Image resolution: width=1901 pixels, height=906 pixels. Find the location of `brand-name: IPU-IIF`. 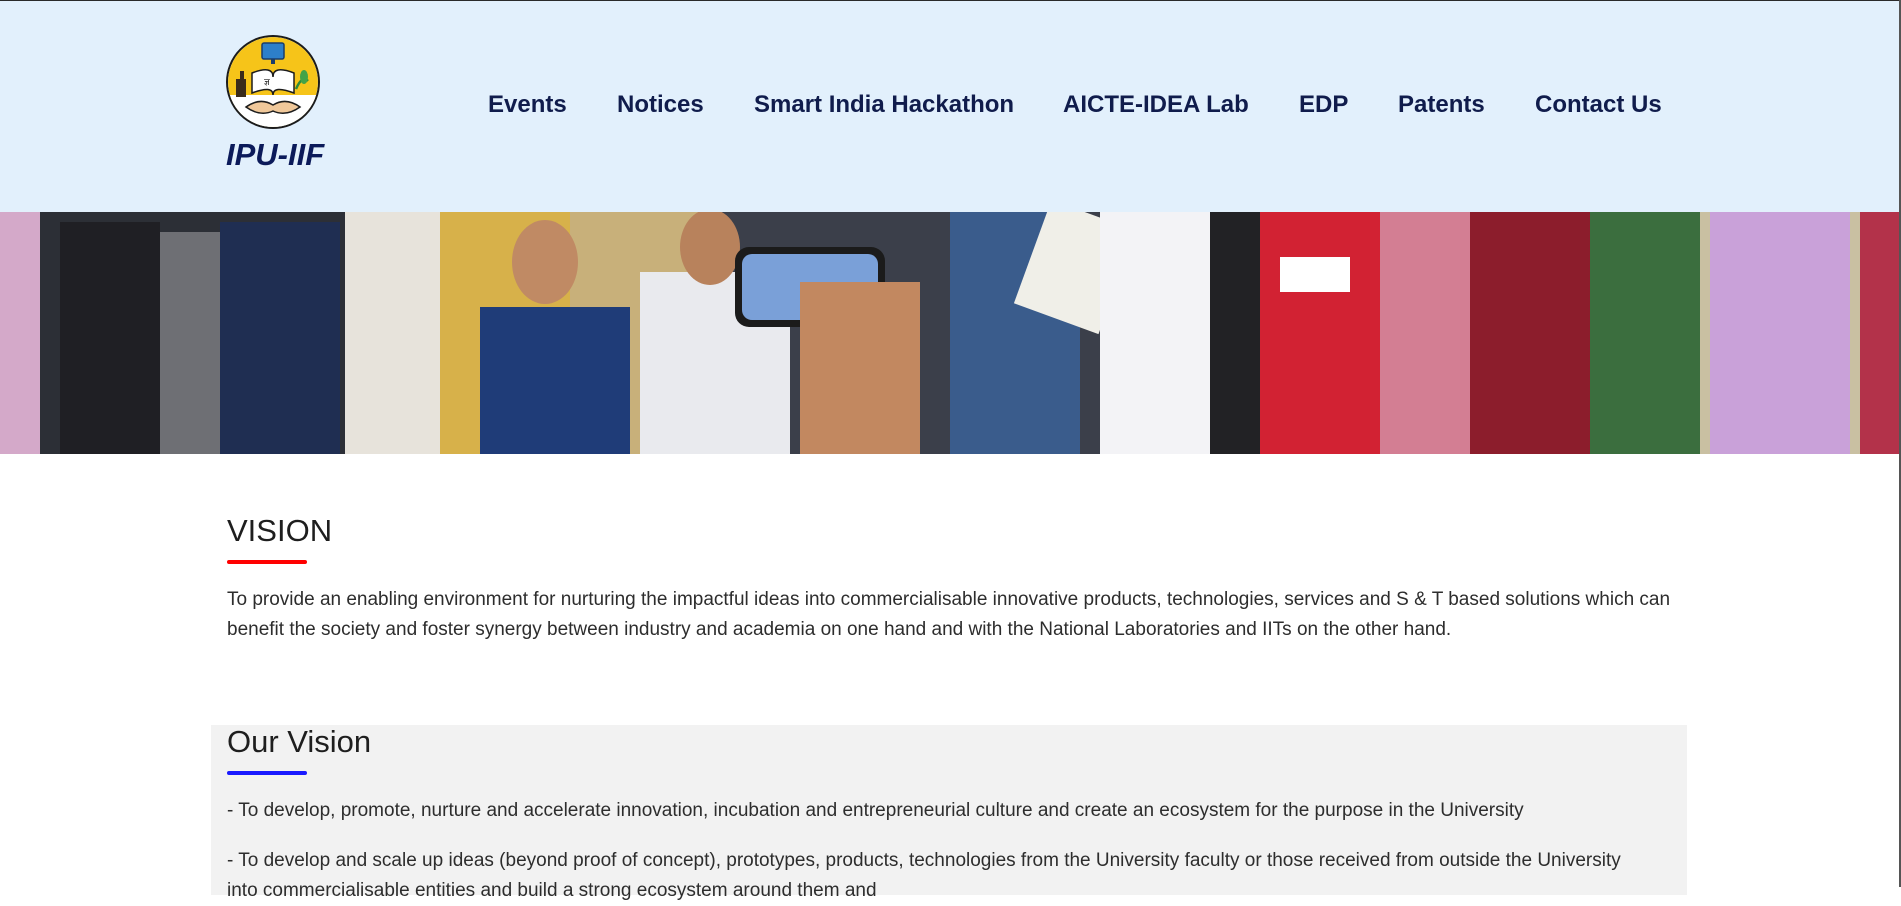

brand-name: IPU-IIF is located at coordinates (275, 155).